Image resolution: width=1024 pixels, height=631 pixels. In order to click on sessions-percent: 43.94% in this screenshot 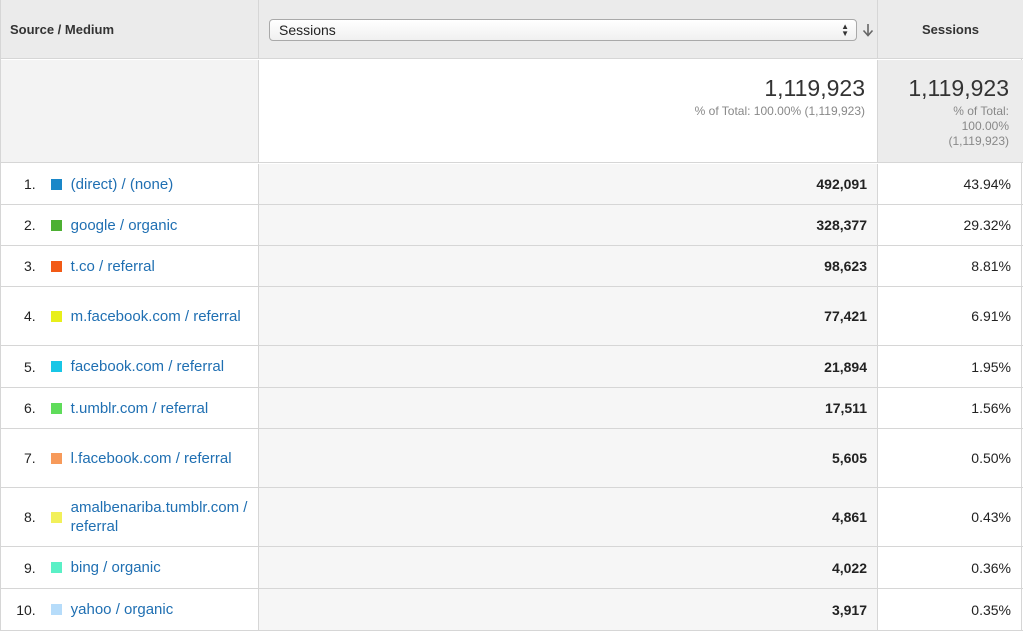, I will do `click(987, 184)`.